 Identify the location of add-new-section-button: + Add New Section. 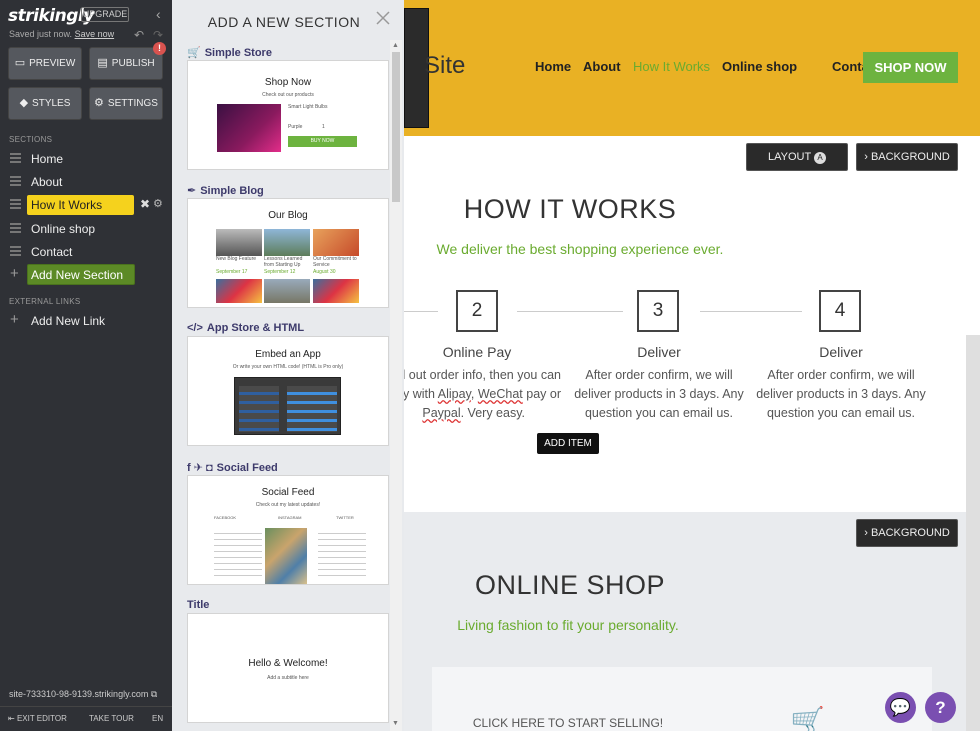
(86, 275).